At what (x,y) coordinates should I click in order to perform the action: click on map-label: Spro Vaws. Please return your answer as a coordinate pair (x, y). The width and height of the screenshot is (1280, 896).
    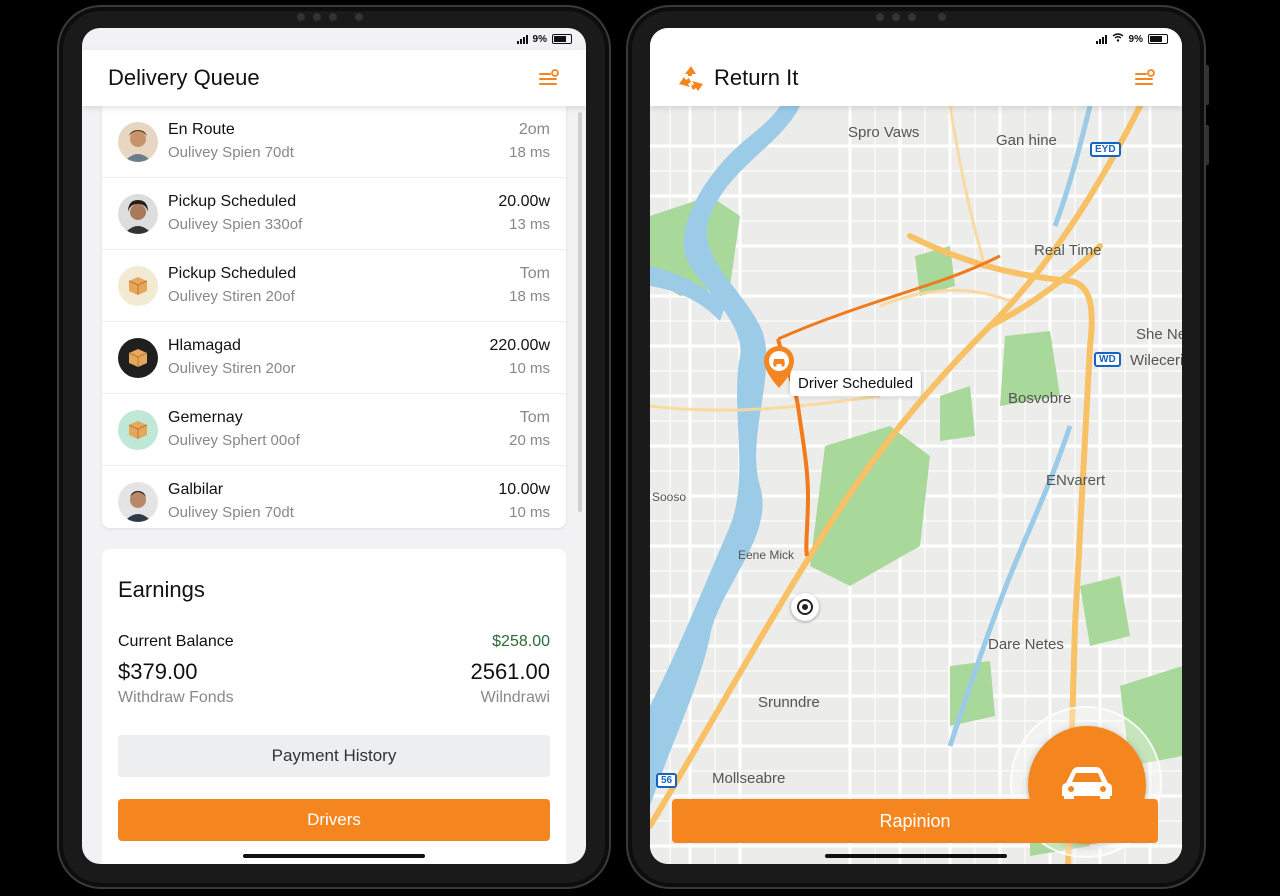
    Looking at the image, I should click on (884, 132).